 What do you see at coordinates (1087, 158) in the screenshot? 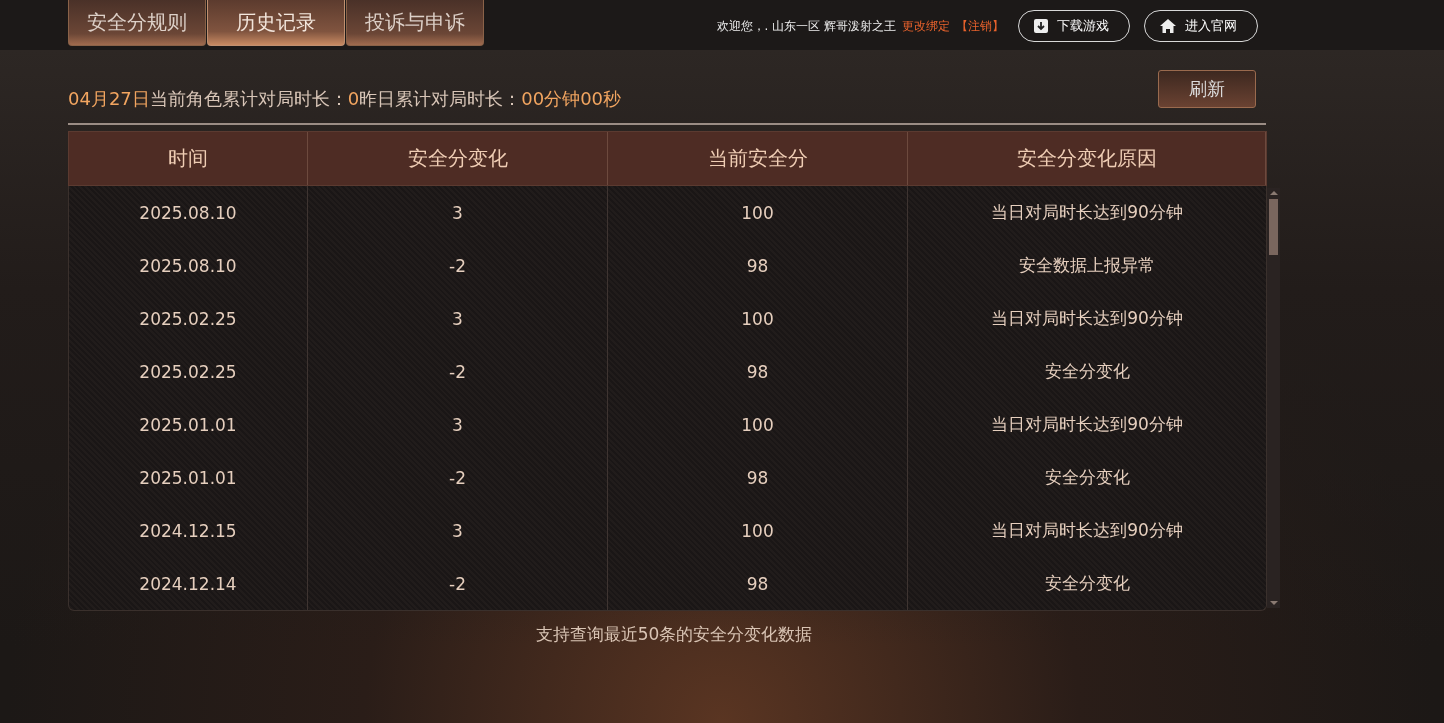
I see `column-header: 安全分变化原因` at bounding box center [1087, 158].